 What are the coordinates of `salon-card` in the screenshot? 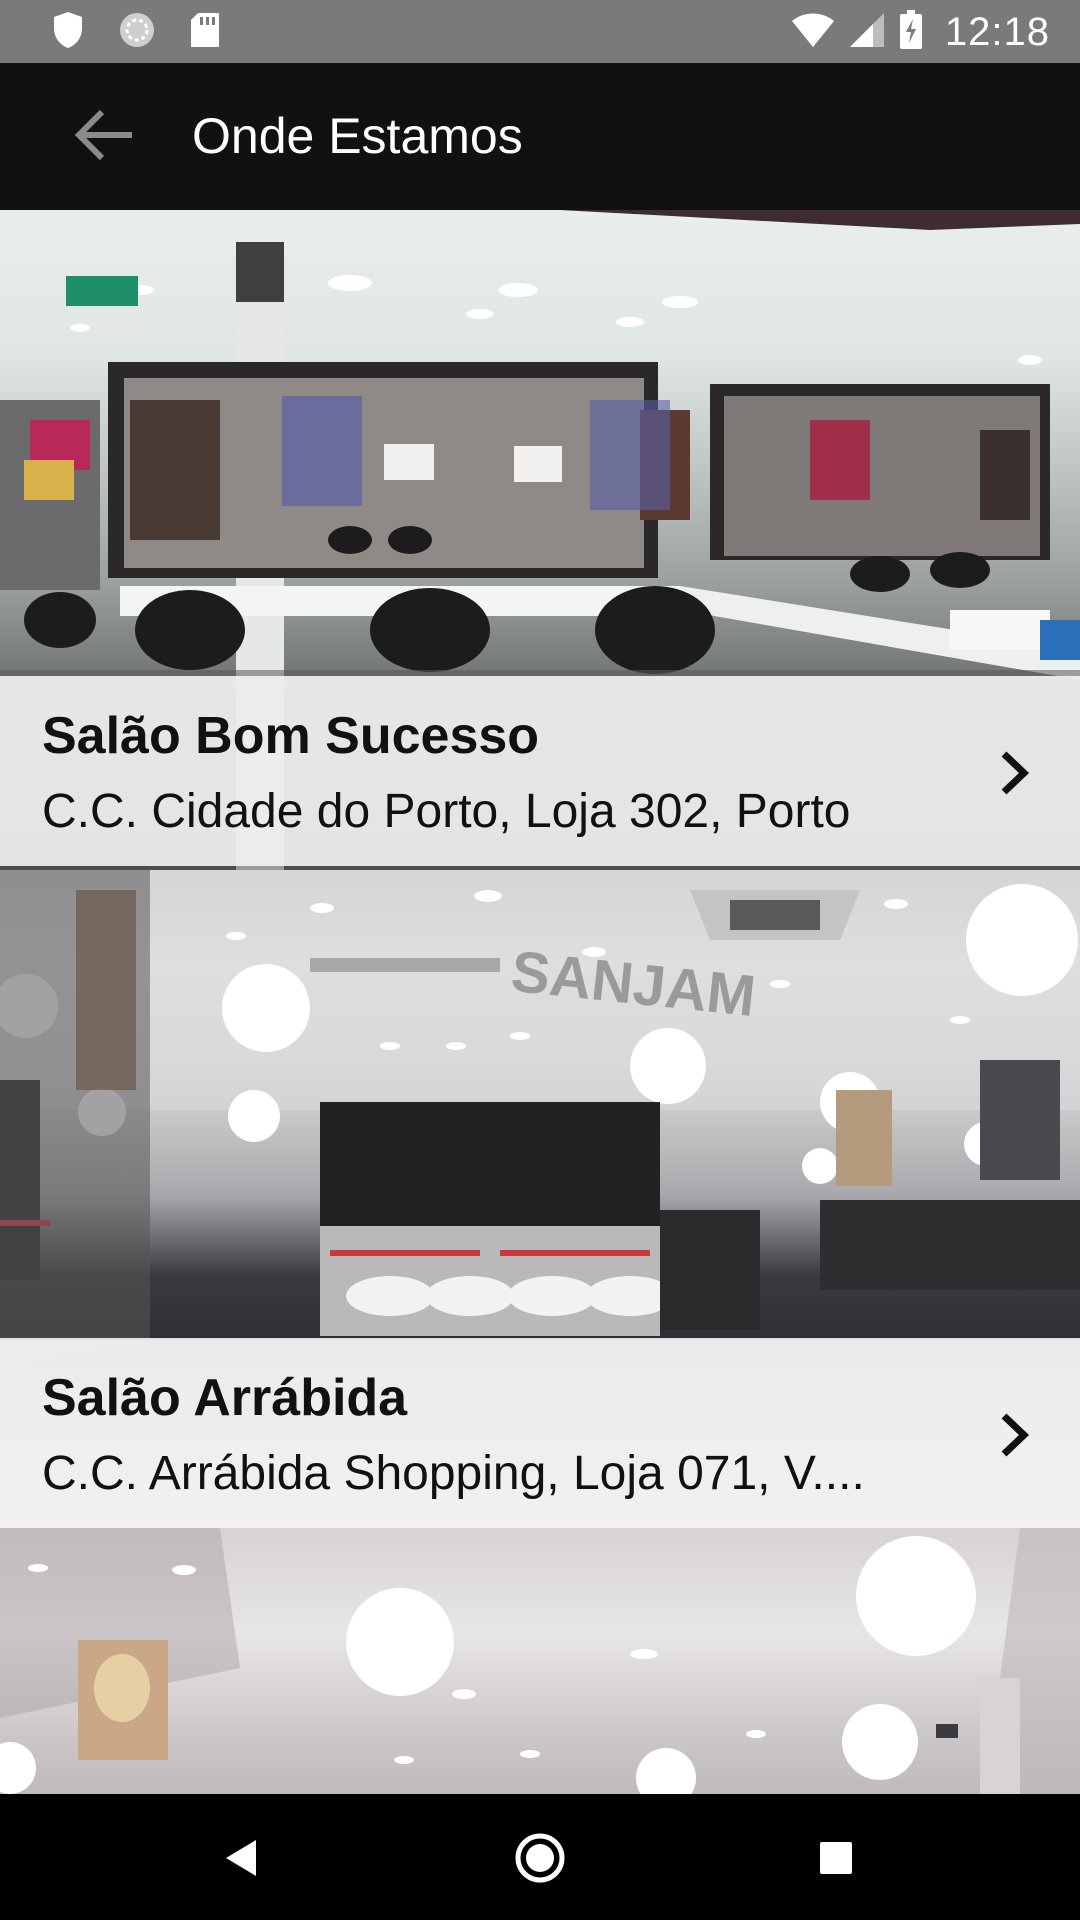 It's located at (540, 1661).